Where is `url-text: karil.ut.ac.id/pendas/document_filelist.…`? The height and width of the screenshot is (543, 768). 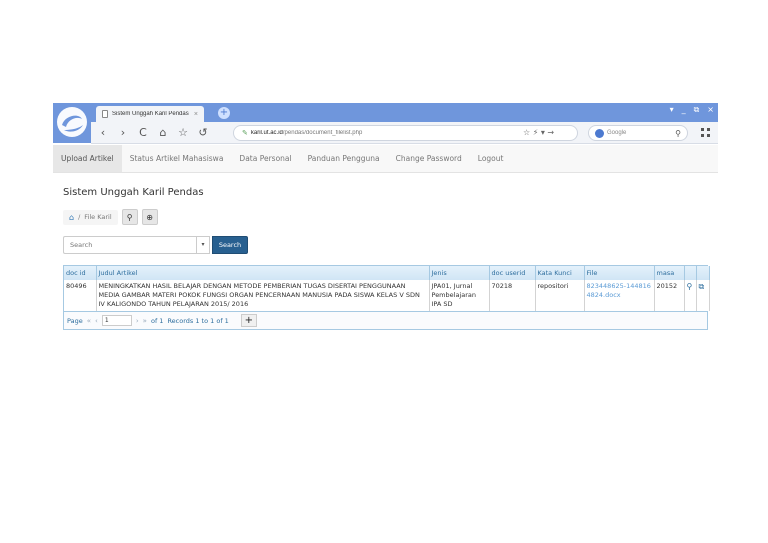 url-text: karil.ut.ac.id/pendas/document_filelist.… is located at coordinates (306, 133).